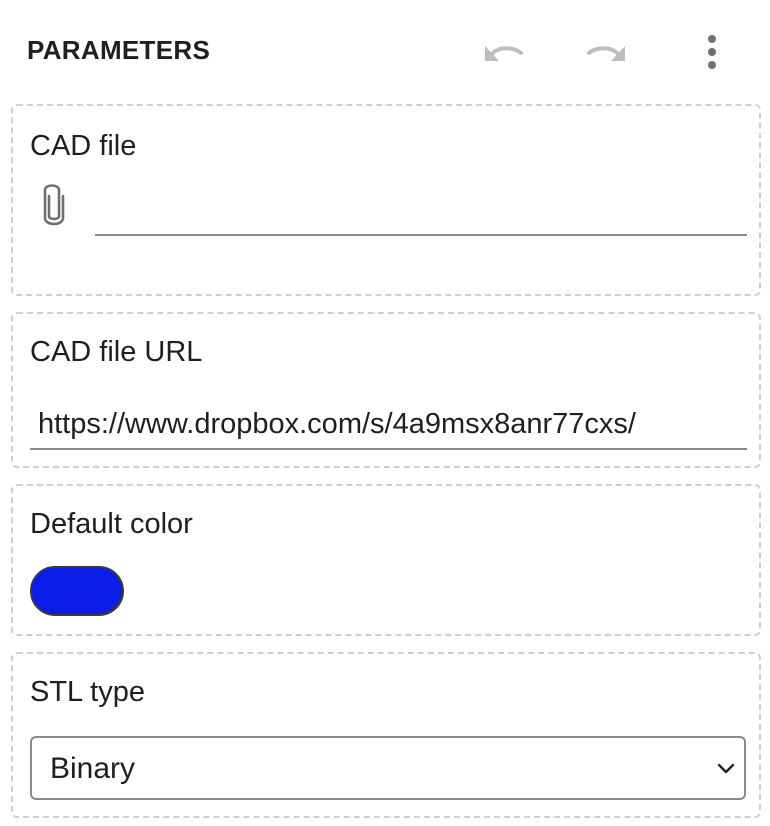 Image resolution: width=770 pixels, height=826 pixels. I want to click on cad-file-url-label: CAD file URL, so click(116, 352).